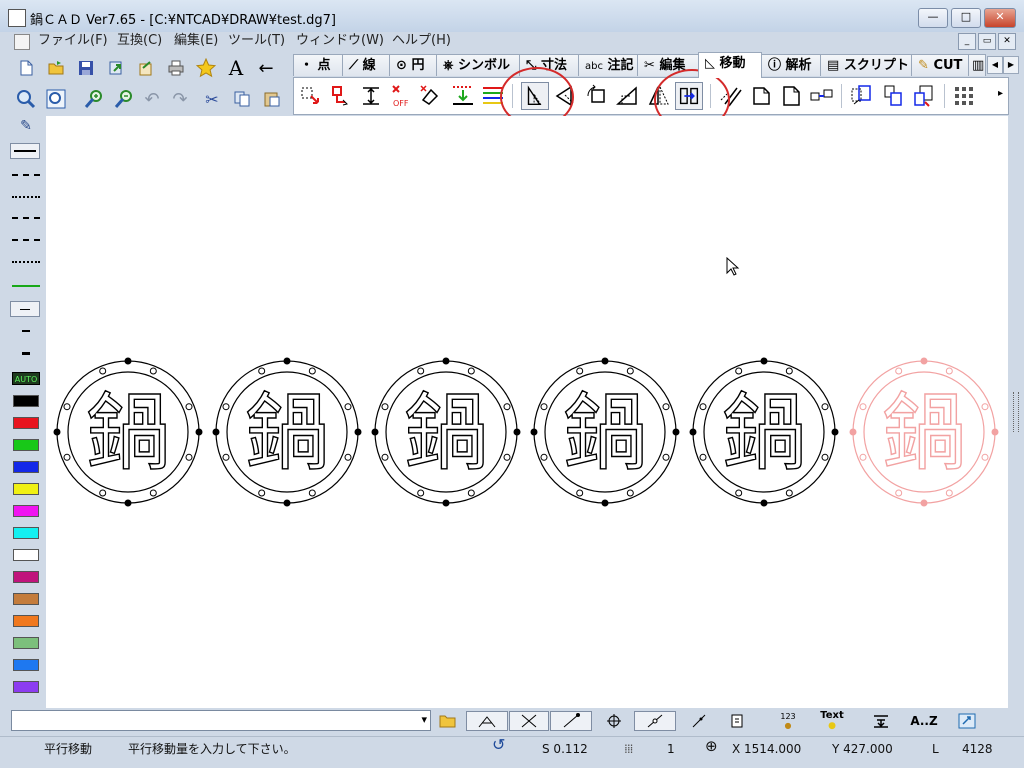 The image size is (1024, 768). What do you see at coordinates (478, 65) in the screenshot?
I see `tab-symbol: ⎈ シンボル` at bounding box center [478, 65].